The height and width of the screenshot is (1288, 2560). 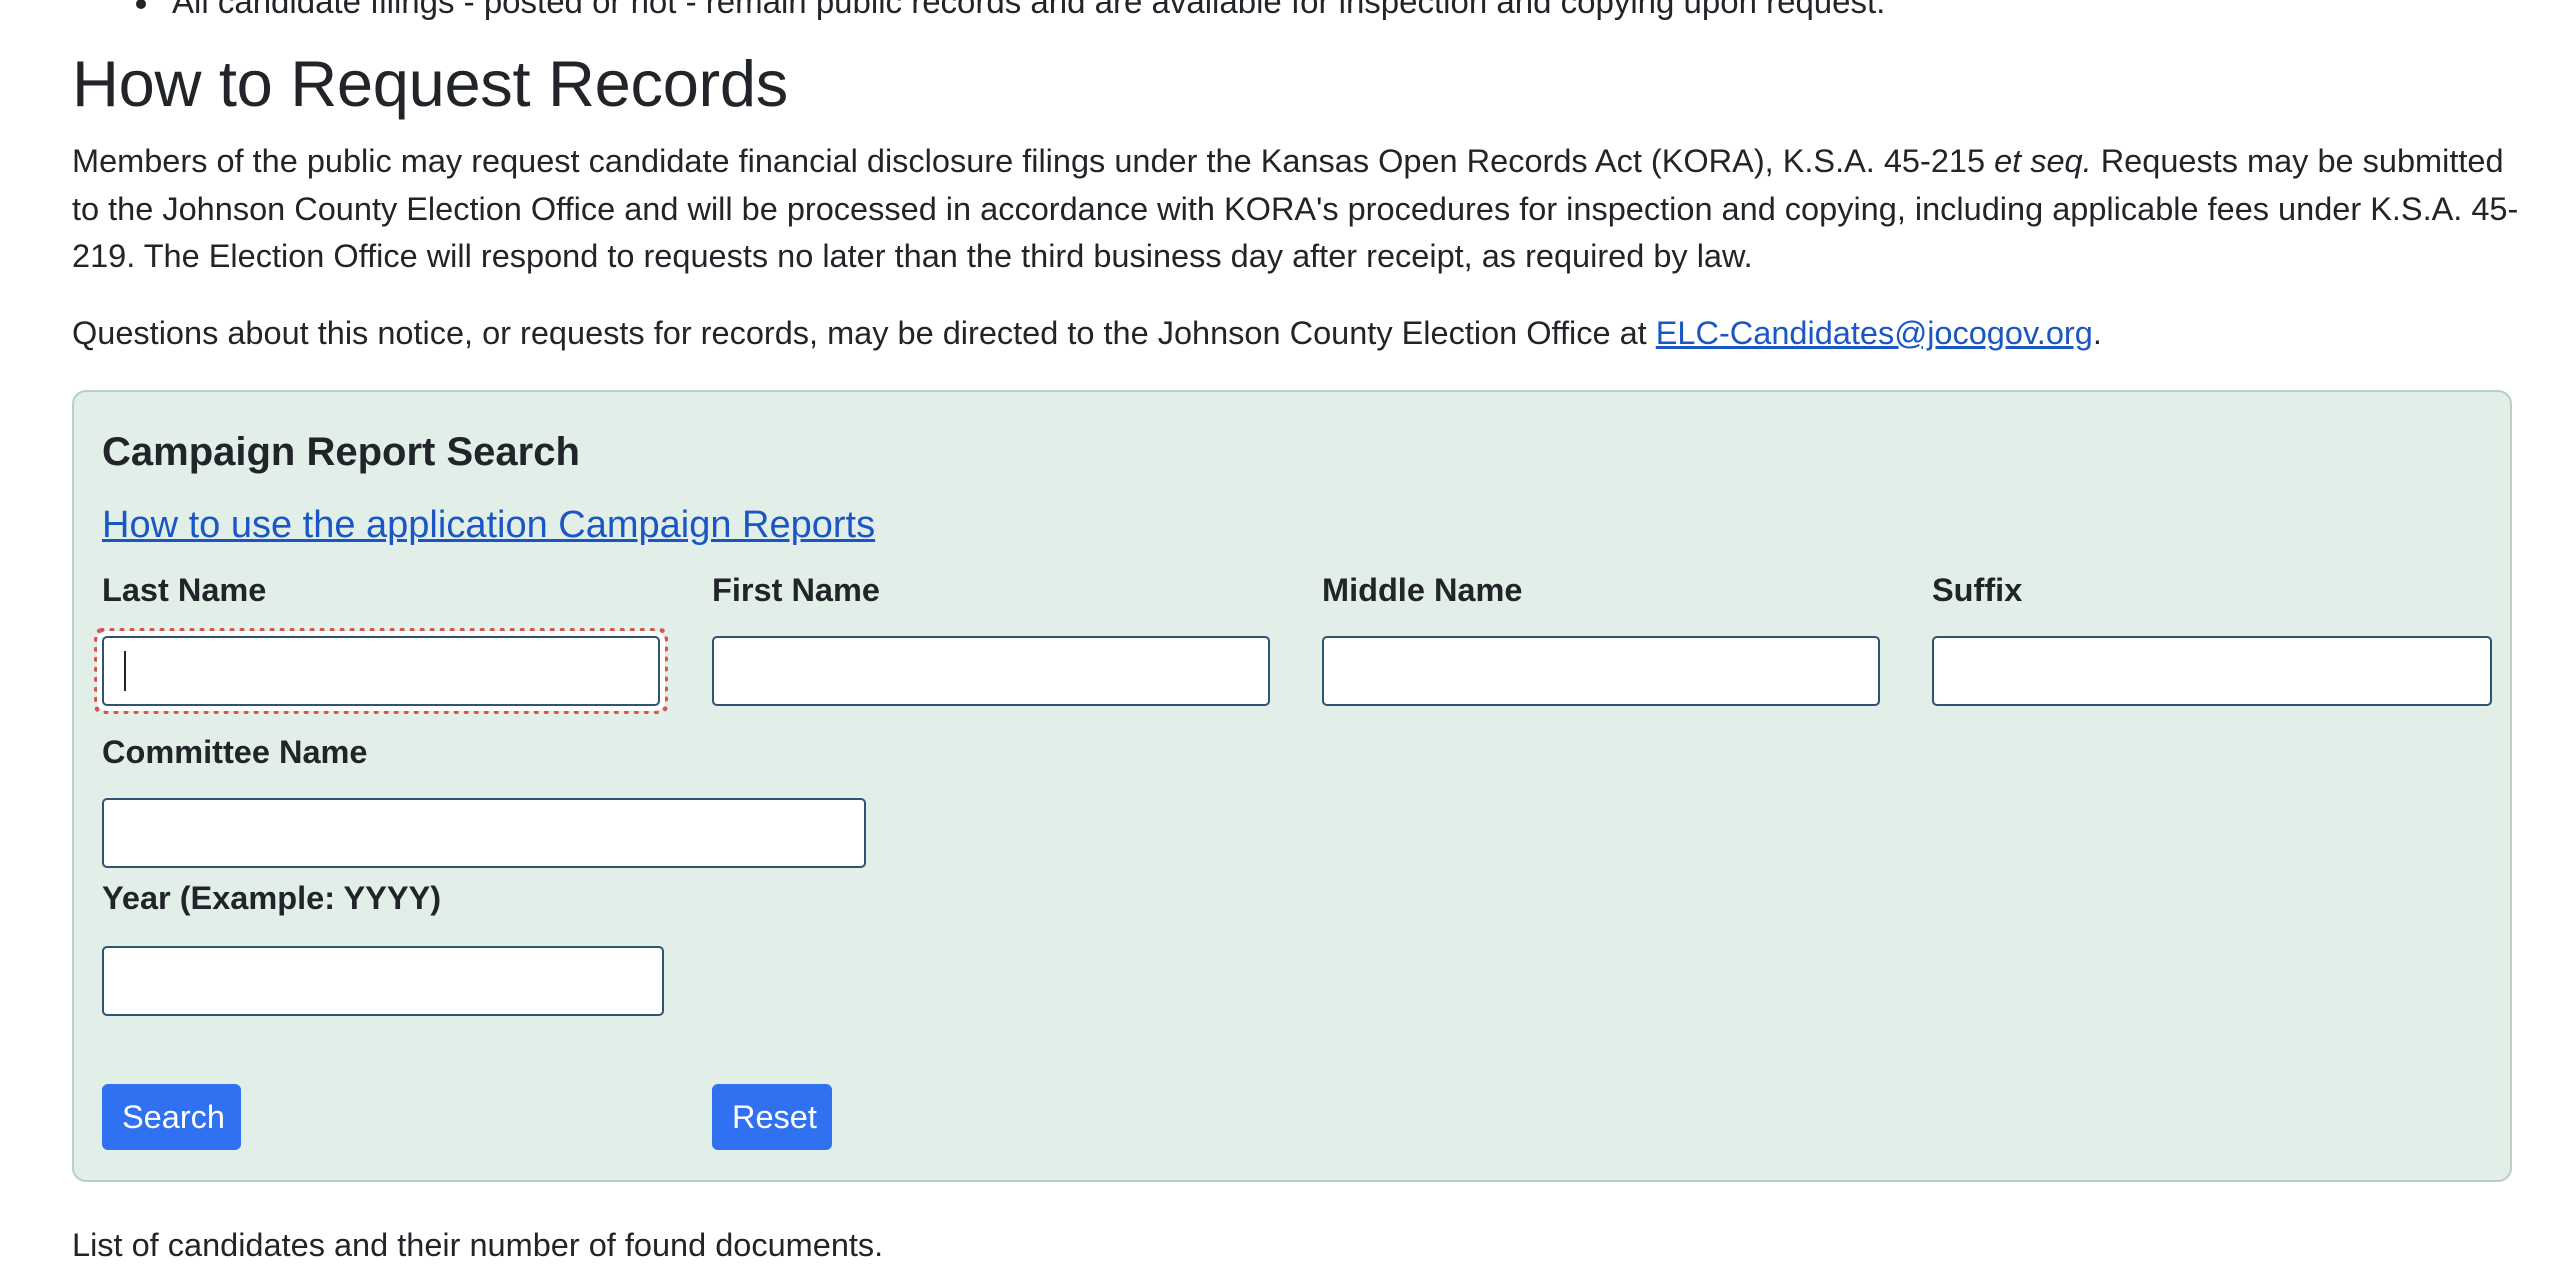 What do you see at coordinates (381, 671) in the screenshot?
I see `last-name-input` at bounding box center [381, 671].